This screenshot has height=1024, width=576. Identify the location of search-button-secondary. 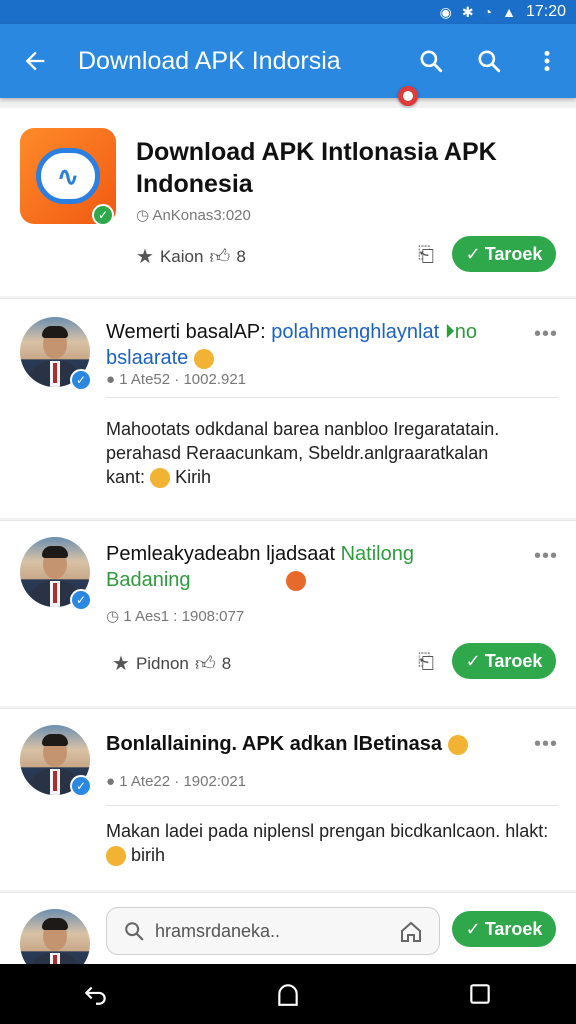
(489, 61).